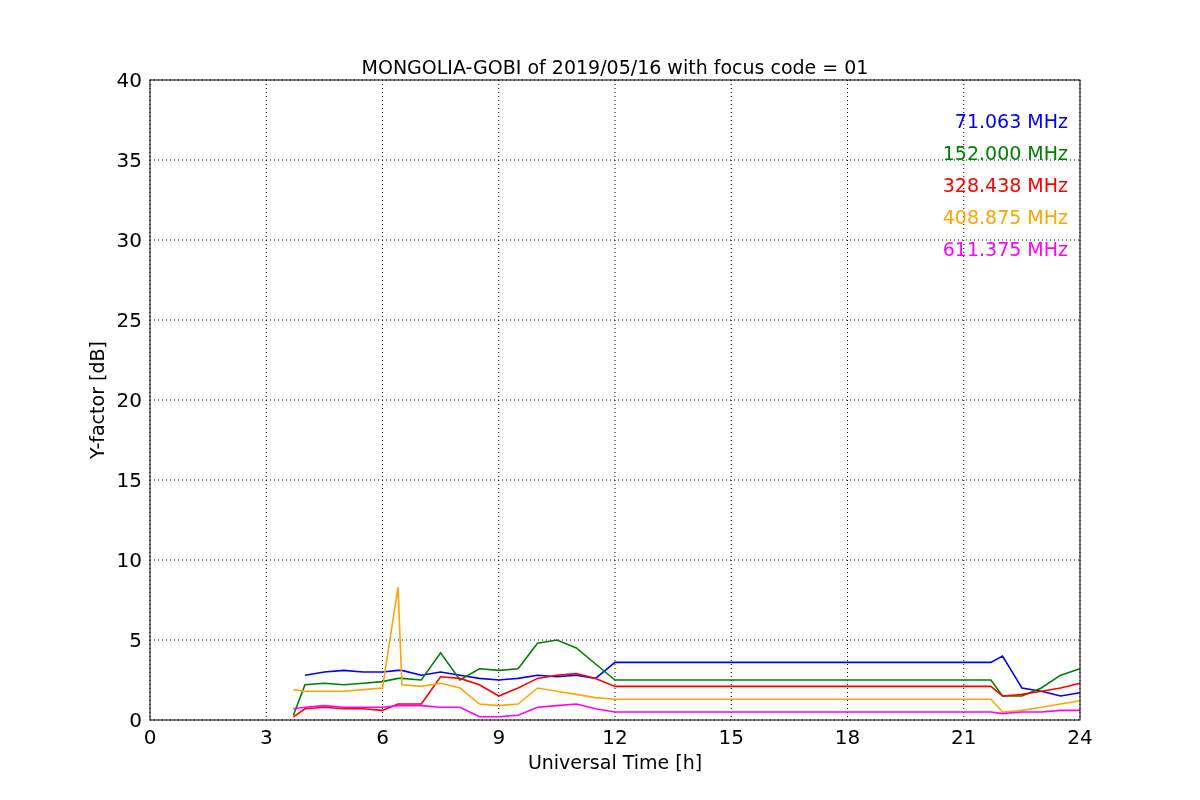 The image size is (1200, 800). Describe the element at coordinates (129, 80) in the screenshot. I see `tick-label: 40` at that location.